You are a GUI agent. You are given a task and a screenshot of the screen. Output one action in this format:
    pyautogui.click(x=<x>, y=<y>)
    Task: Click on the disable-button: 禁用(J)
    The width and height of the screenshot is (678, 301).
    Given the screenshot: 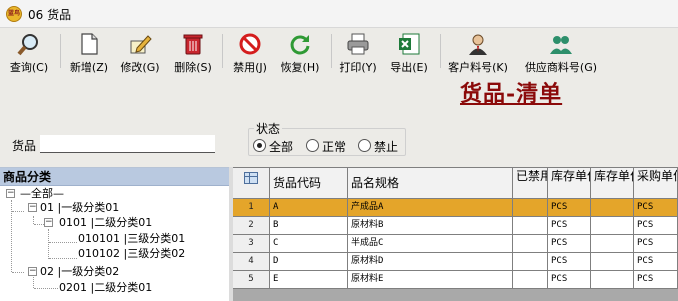 What is the action you would take?
    pyautogui.click(x=250, y=52)
    